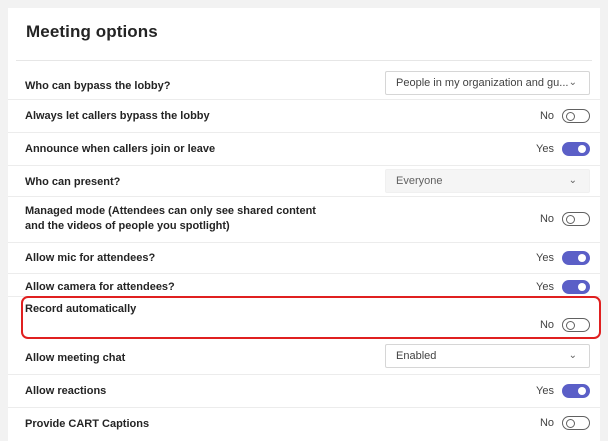 Image resolution: width=608 pixels, height=441 pixels. I want to click on option-row-allow-camera: Allow camera for attendees? Yes, so click(304, 285).